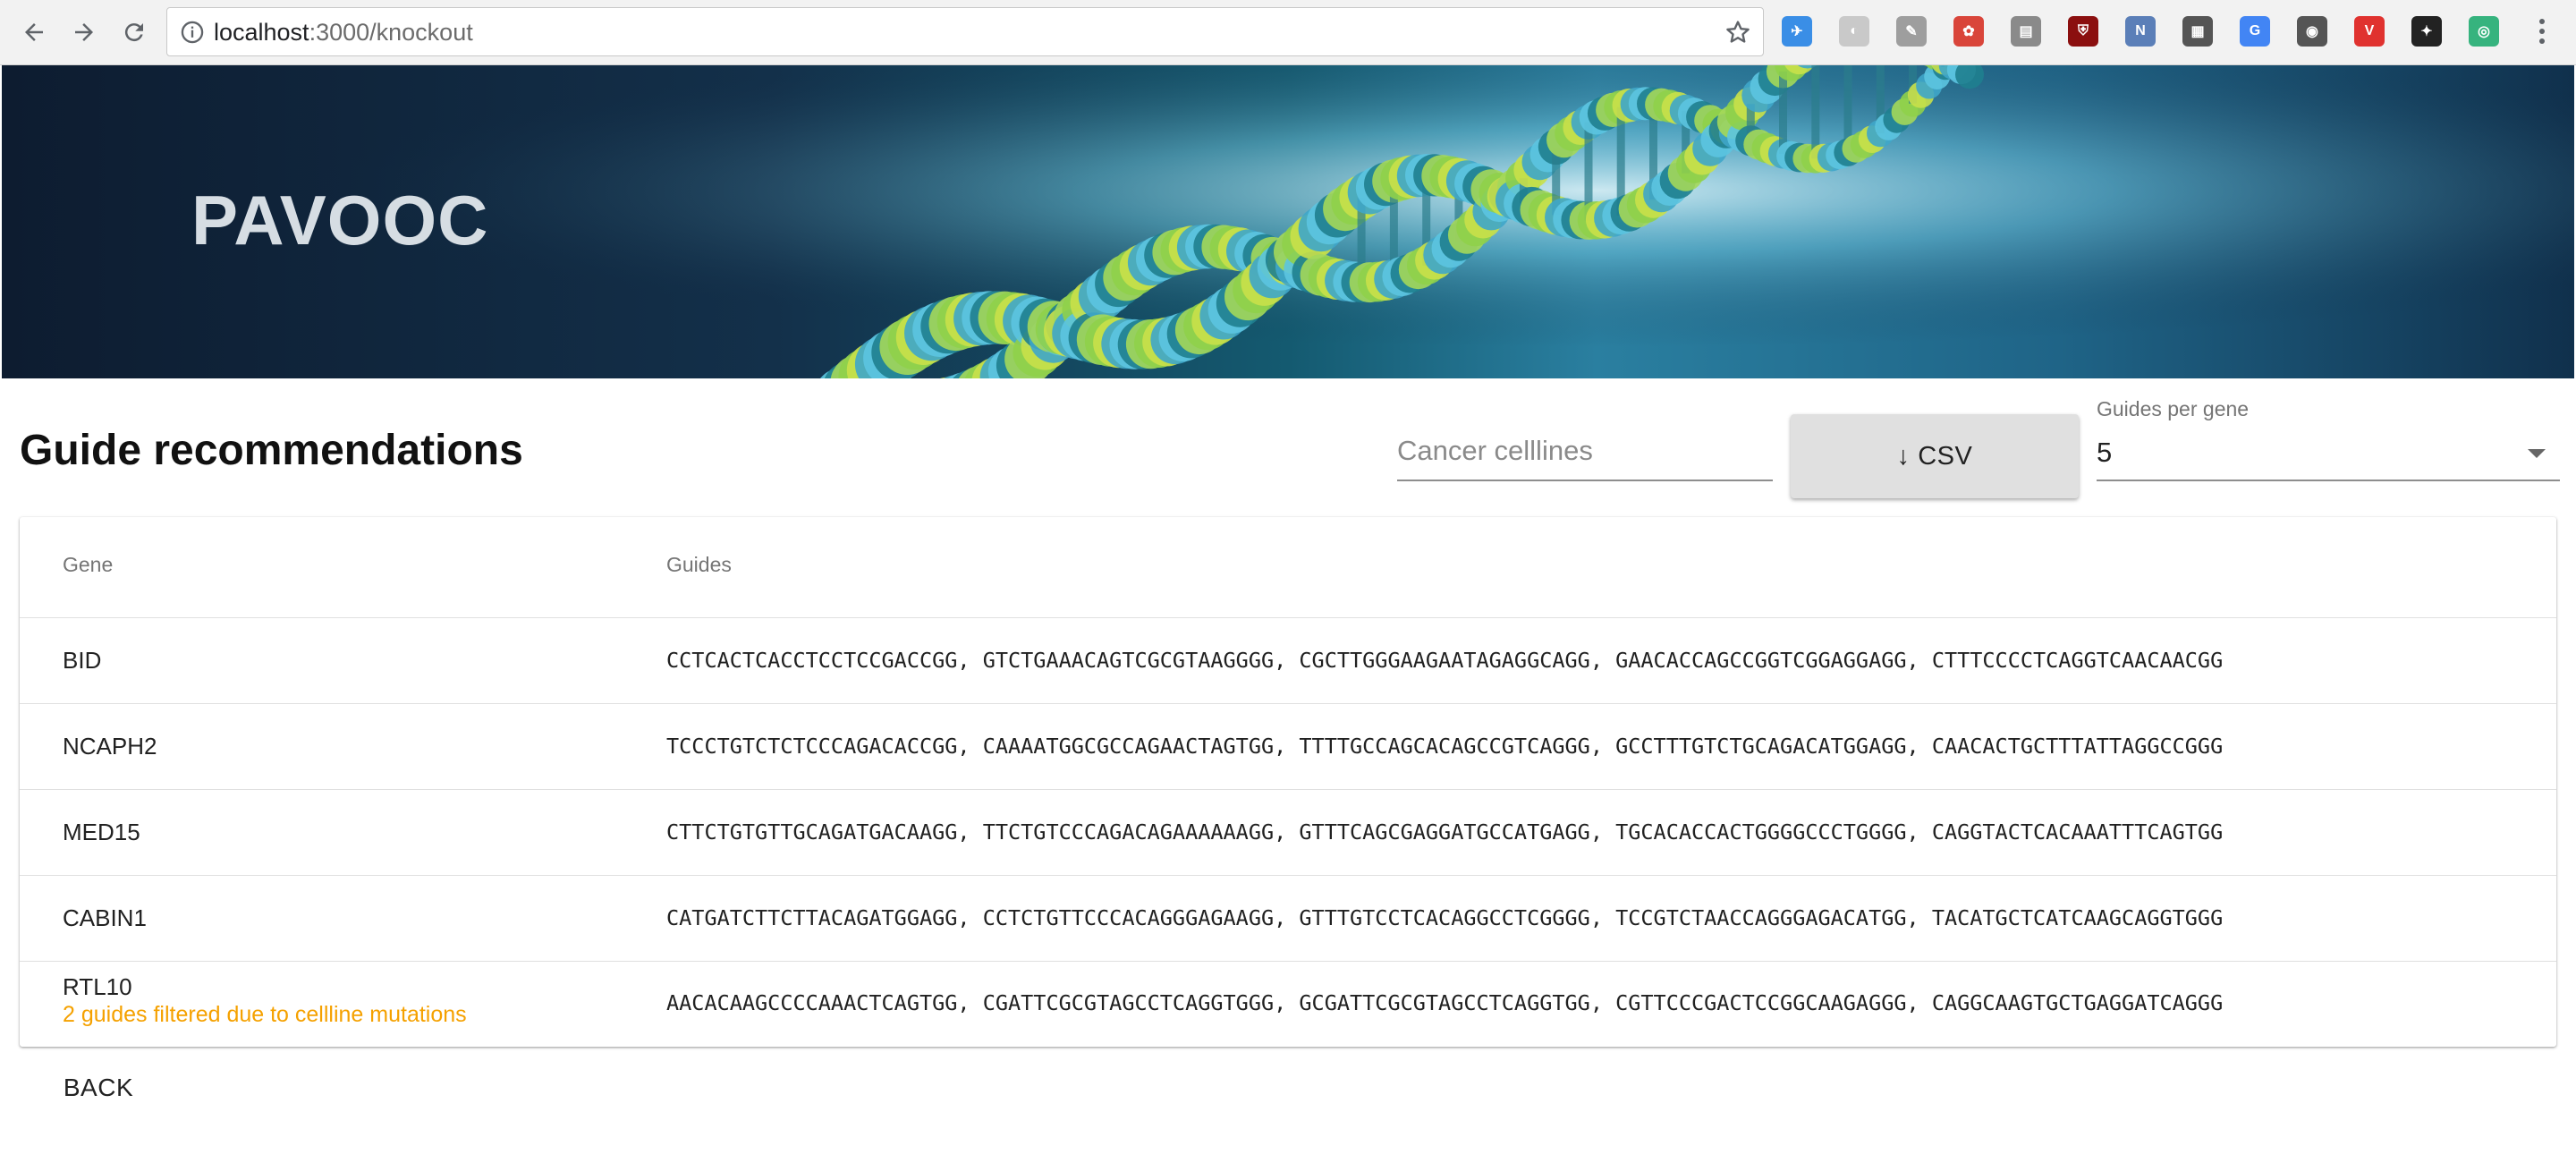  Describe the element at coordinates (1288, 567) in the screenshot. I see `table-header: Gene Guides` at that location.